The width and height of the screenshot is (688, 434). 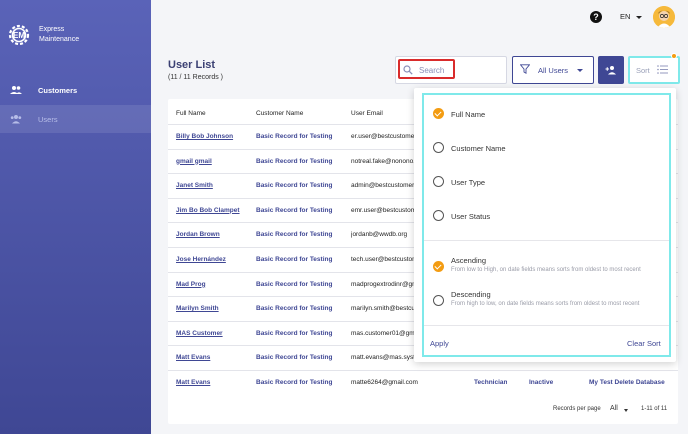 What do you see at coordinates (213, 210) in the screenshot?
I see `user-name-link: Jim Bo Bob Clampet` at bounding box center [213, 210].